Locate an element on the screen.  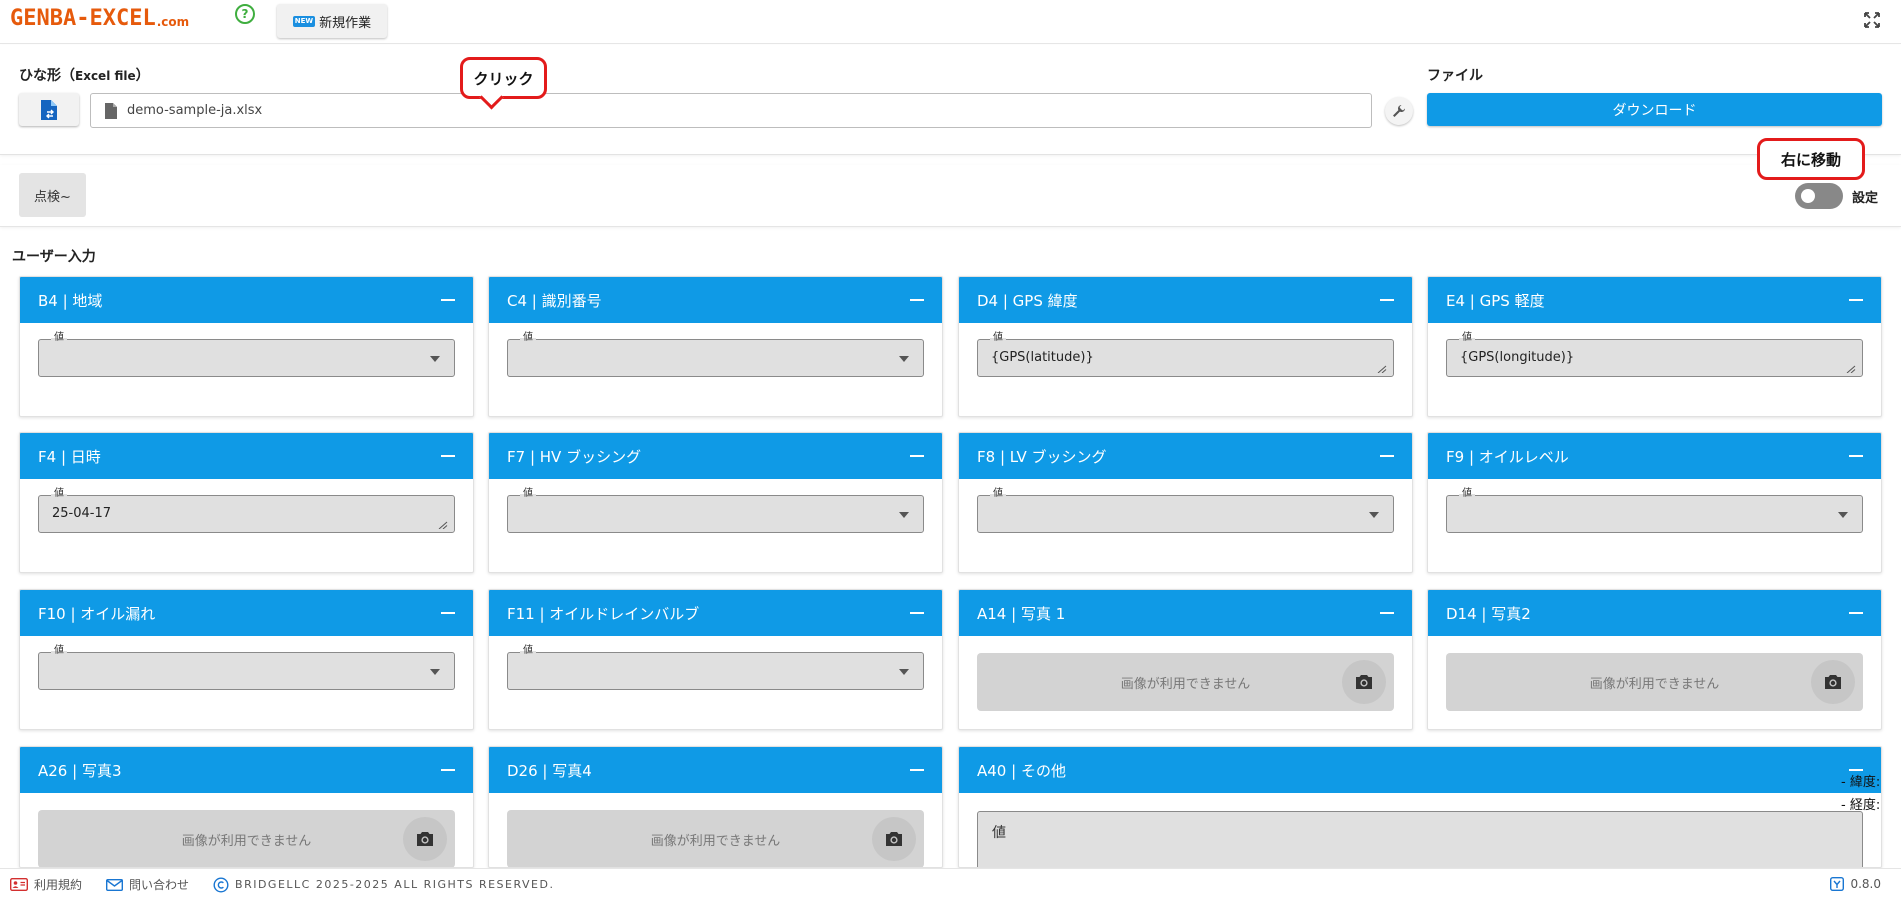
card-header: C4 | 識別番号 is located at coordinates (715, 300).